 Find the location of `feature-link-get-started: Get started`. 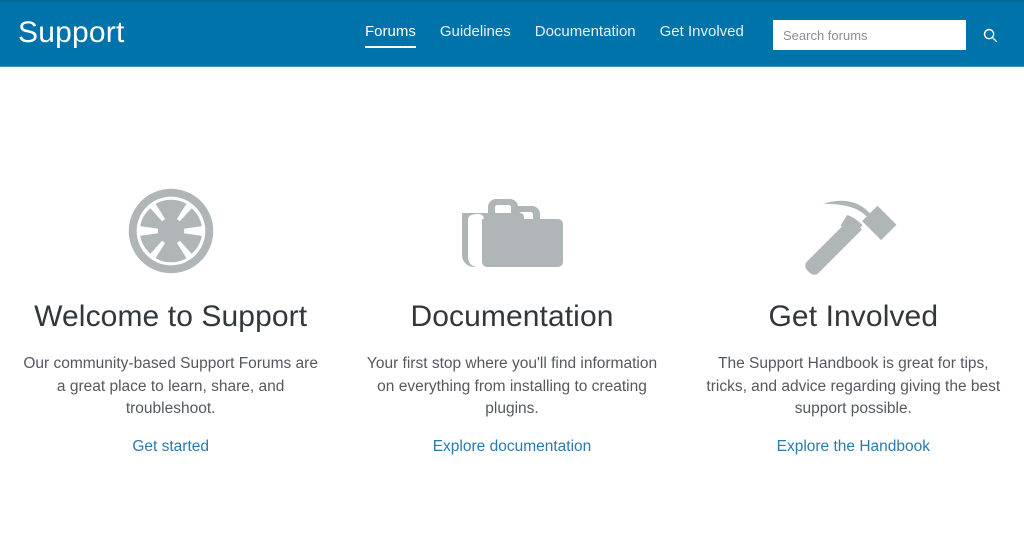

feature-link-get-started: Get started is located at coordinates (170, 447).